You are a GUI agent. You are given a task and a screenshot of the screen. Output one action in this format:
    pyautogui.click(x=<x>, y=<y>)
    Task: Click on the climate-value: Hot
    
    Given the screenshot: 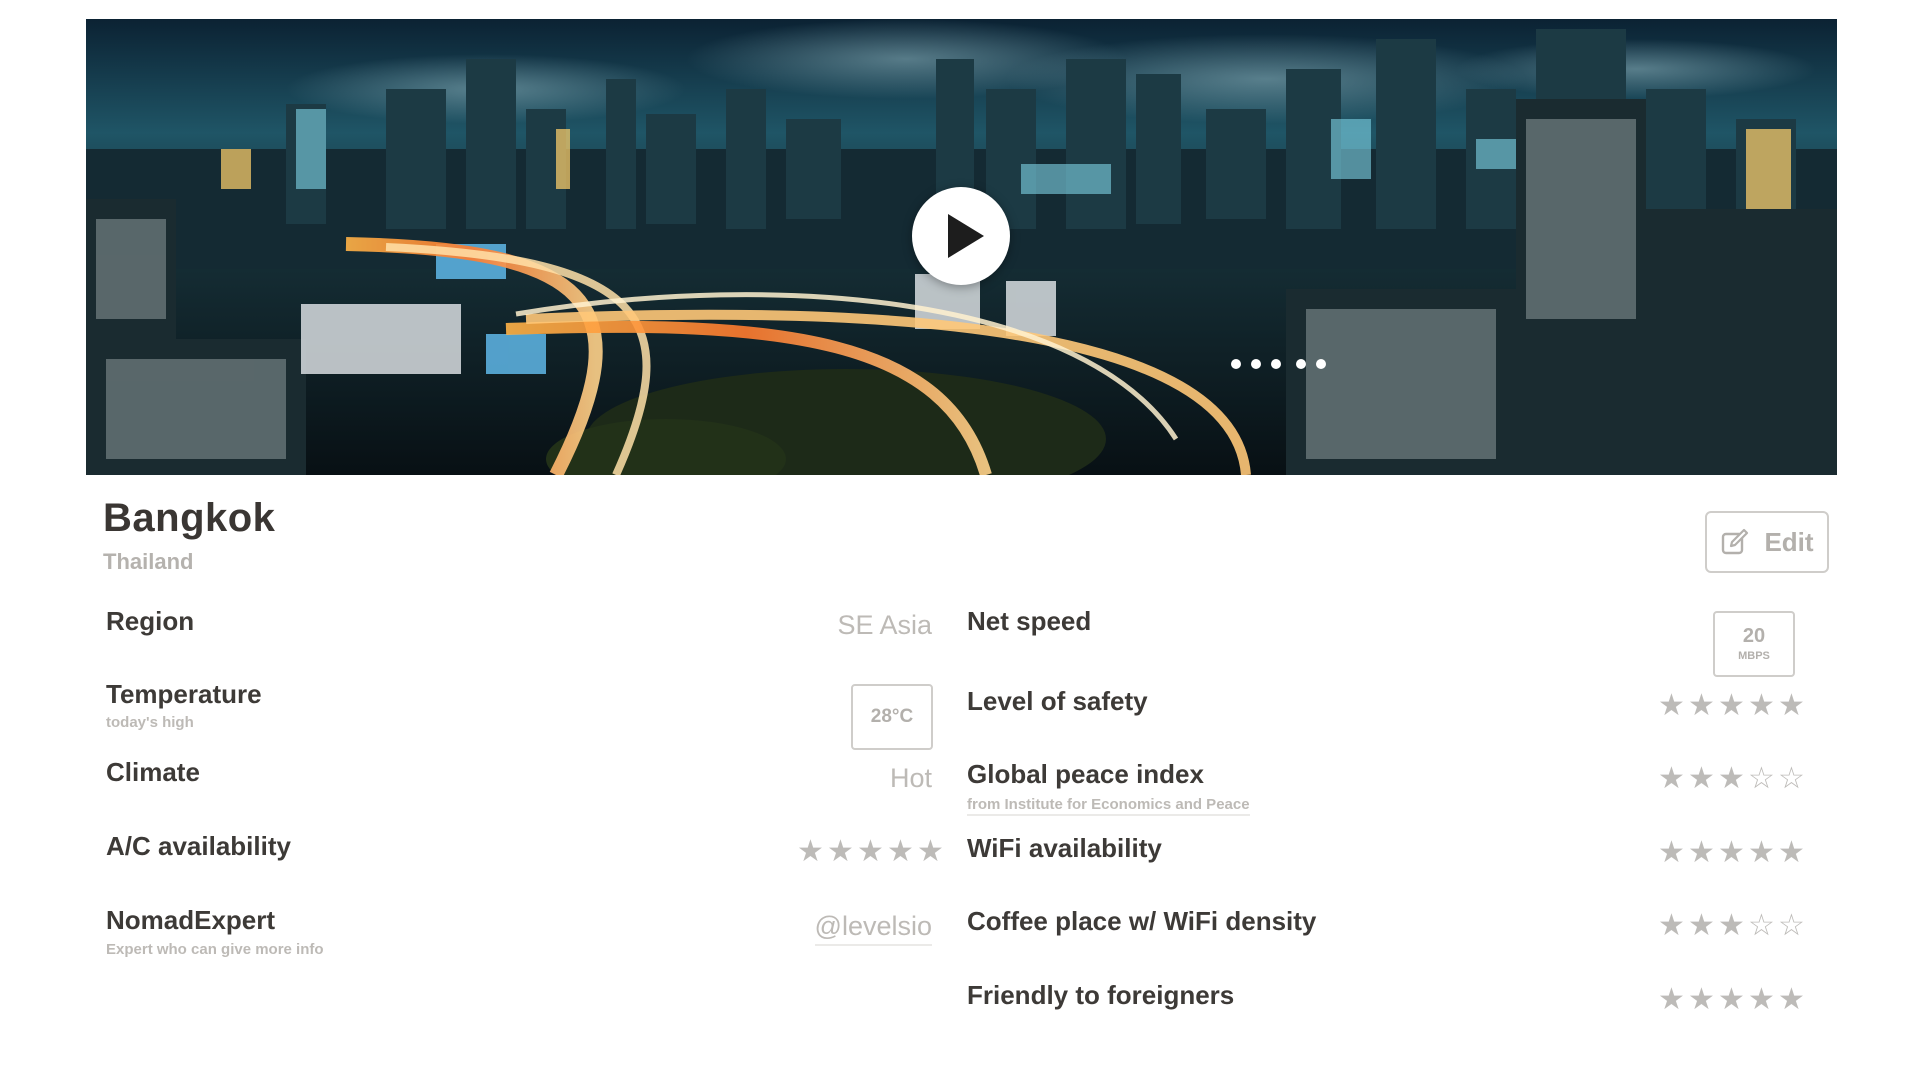 What is the action you would take?
    pyautogui.click(x=910, y=778)
    